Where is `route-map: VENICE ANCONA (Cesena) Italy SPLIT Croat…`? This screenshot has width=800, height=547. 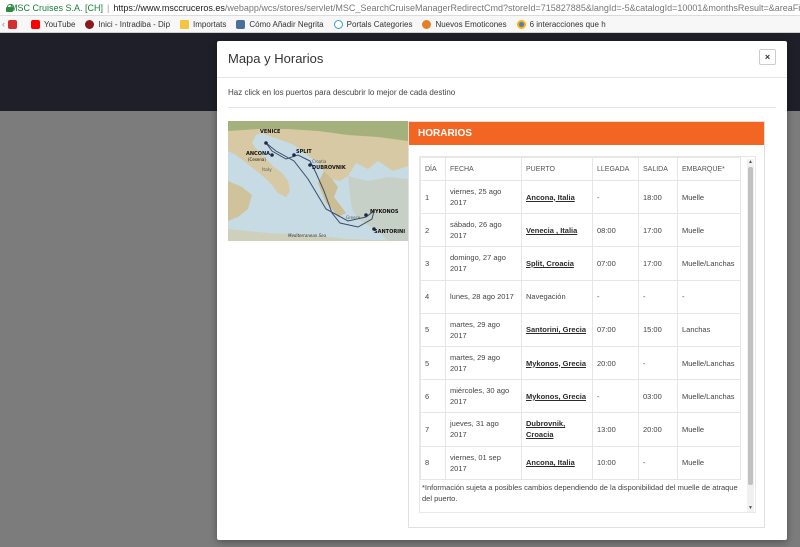 route-map: VENICE ANCONA (Cesena) Italy SPLIT Croat… is located at coordinates (318, 181).